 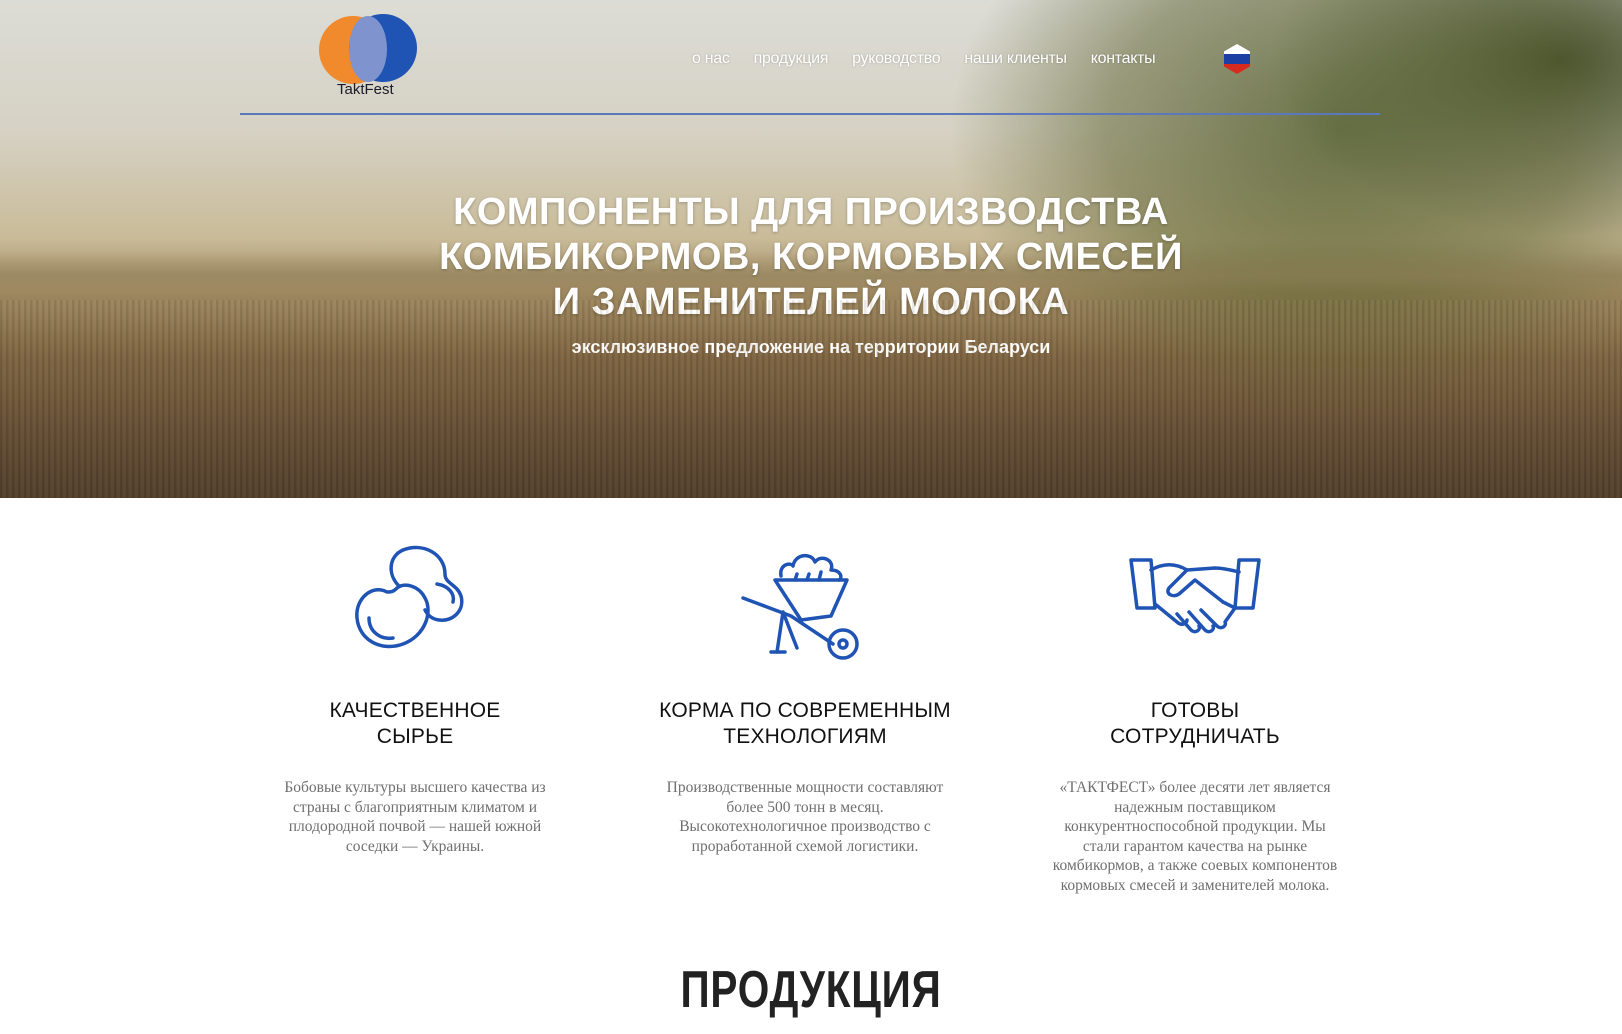 What do you see at coordinates (1123, 59) in the screenshot?
I see `nav-item-contacts: контакты` at bounding box center [1123, 59].